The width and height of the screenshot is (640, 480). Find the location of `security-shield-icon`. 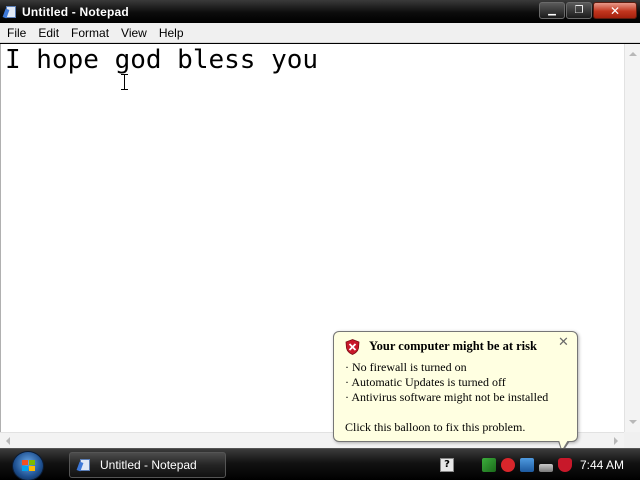

security-shield-icon is located at coordinates (352, 347).